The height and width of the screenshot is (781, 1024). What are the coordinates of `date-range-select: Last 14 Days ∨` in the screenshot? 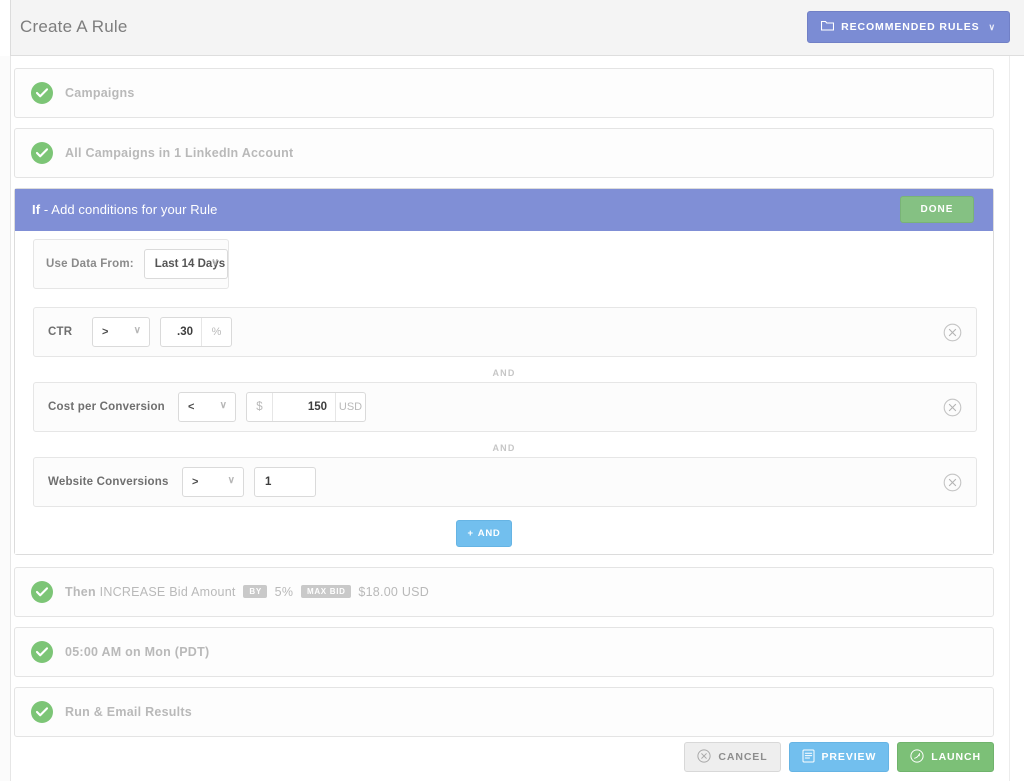 It's located at (185, 264).